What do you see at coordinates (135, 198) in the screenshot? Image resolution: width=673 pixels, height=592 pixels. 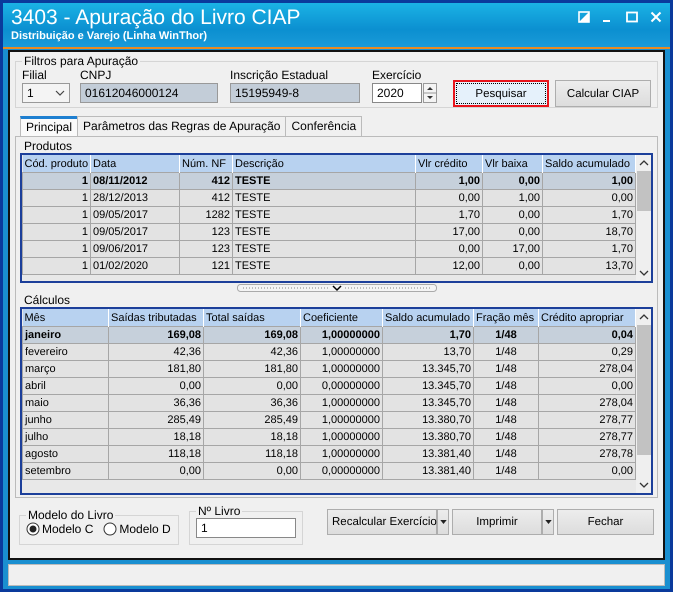 I see `table-cell: 28/12/2013` at bounding box center [135, 198].